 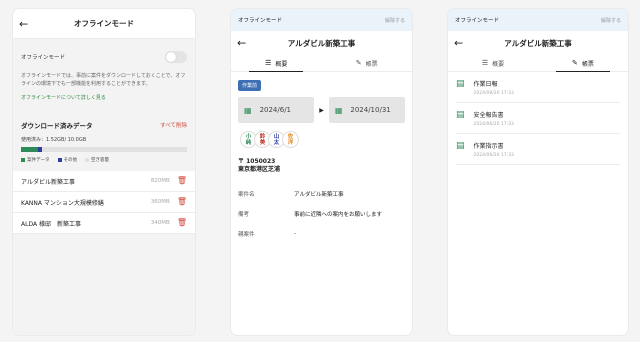 I want to click on list-item: ▤ 作業日報 2024/08/20 17:33, so click(x=538, y=87).